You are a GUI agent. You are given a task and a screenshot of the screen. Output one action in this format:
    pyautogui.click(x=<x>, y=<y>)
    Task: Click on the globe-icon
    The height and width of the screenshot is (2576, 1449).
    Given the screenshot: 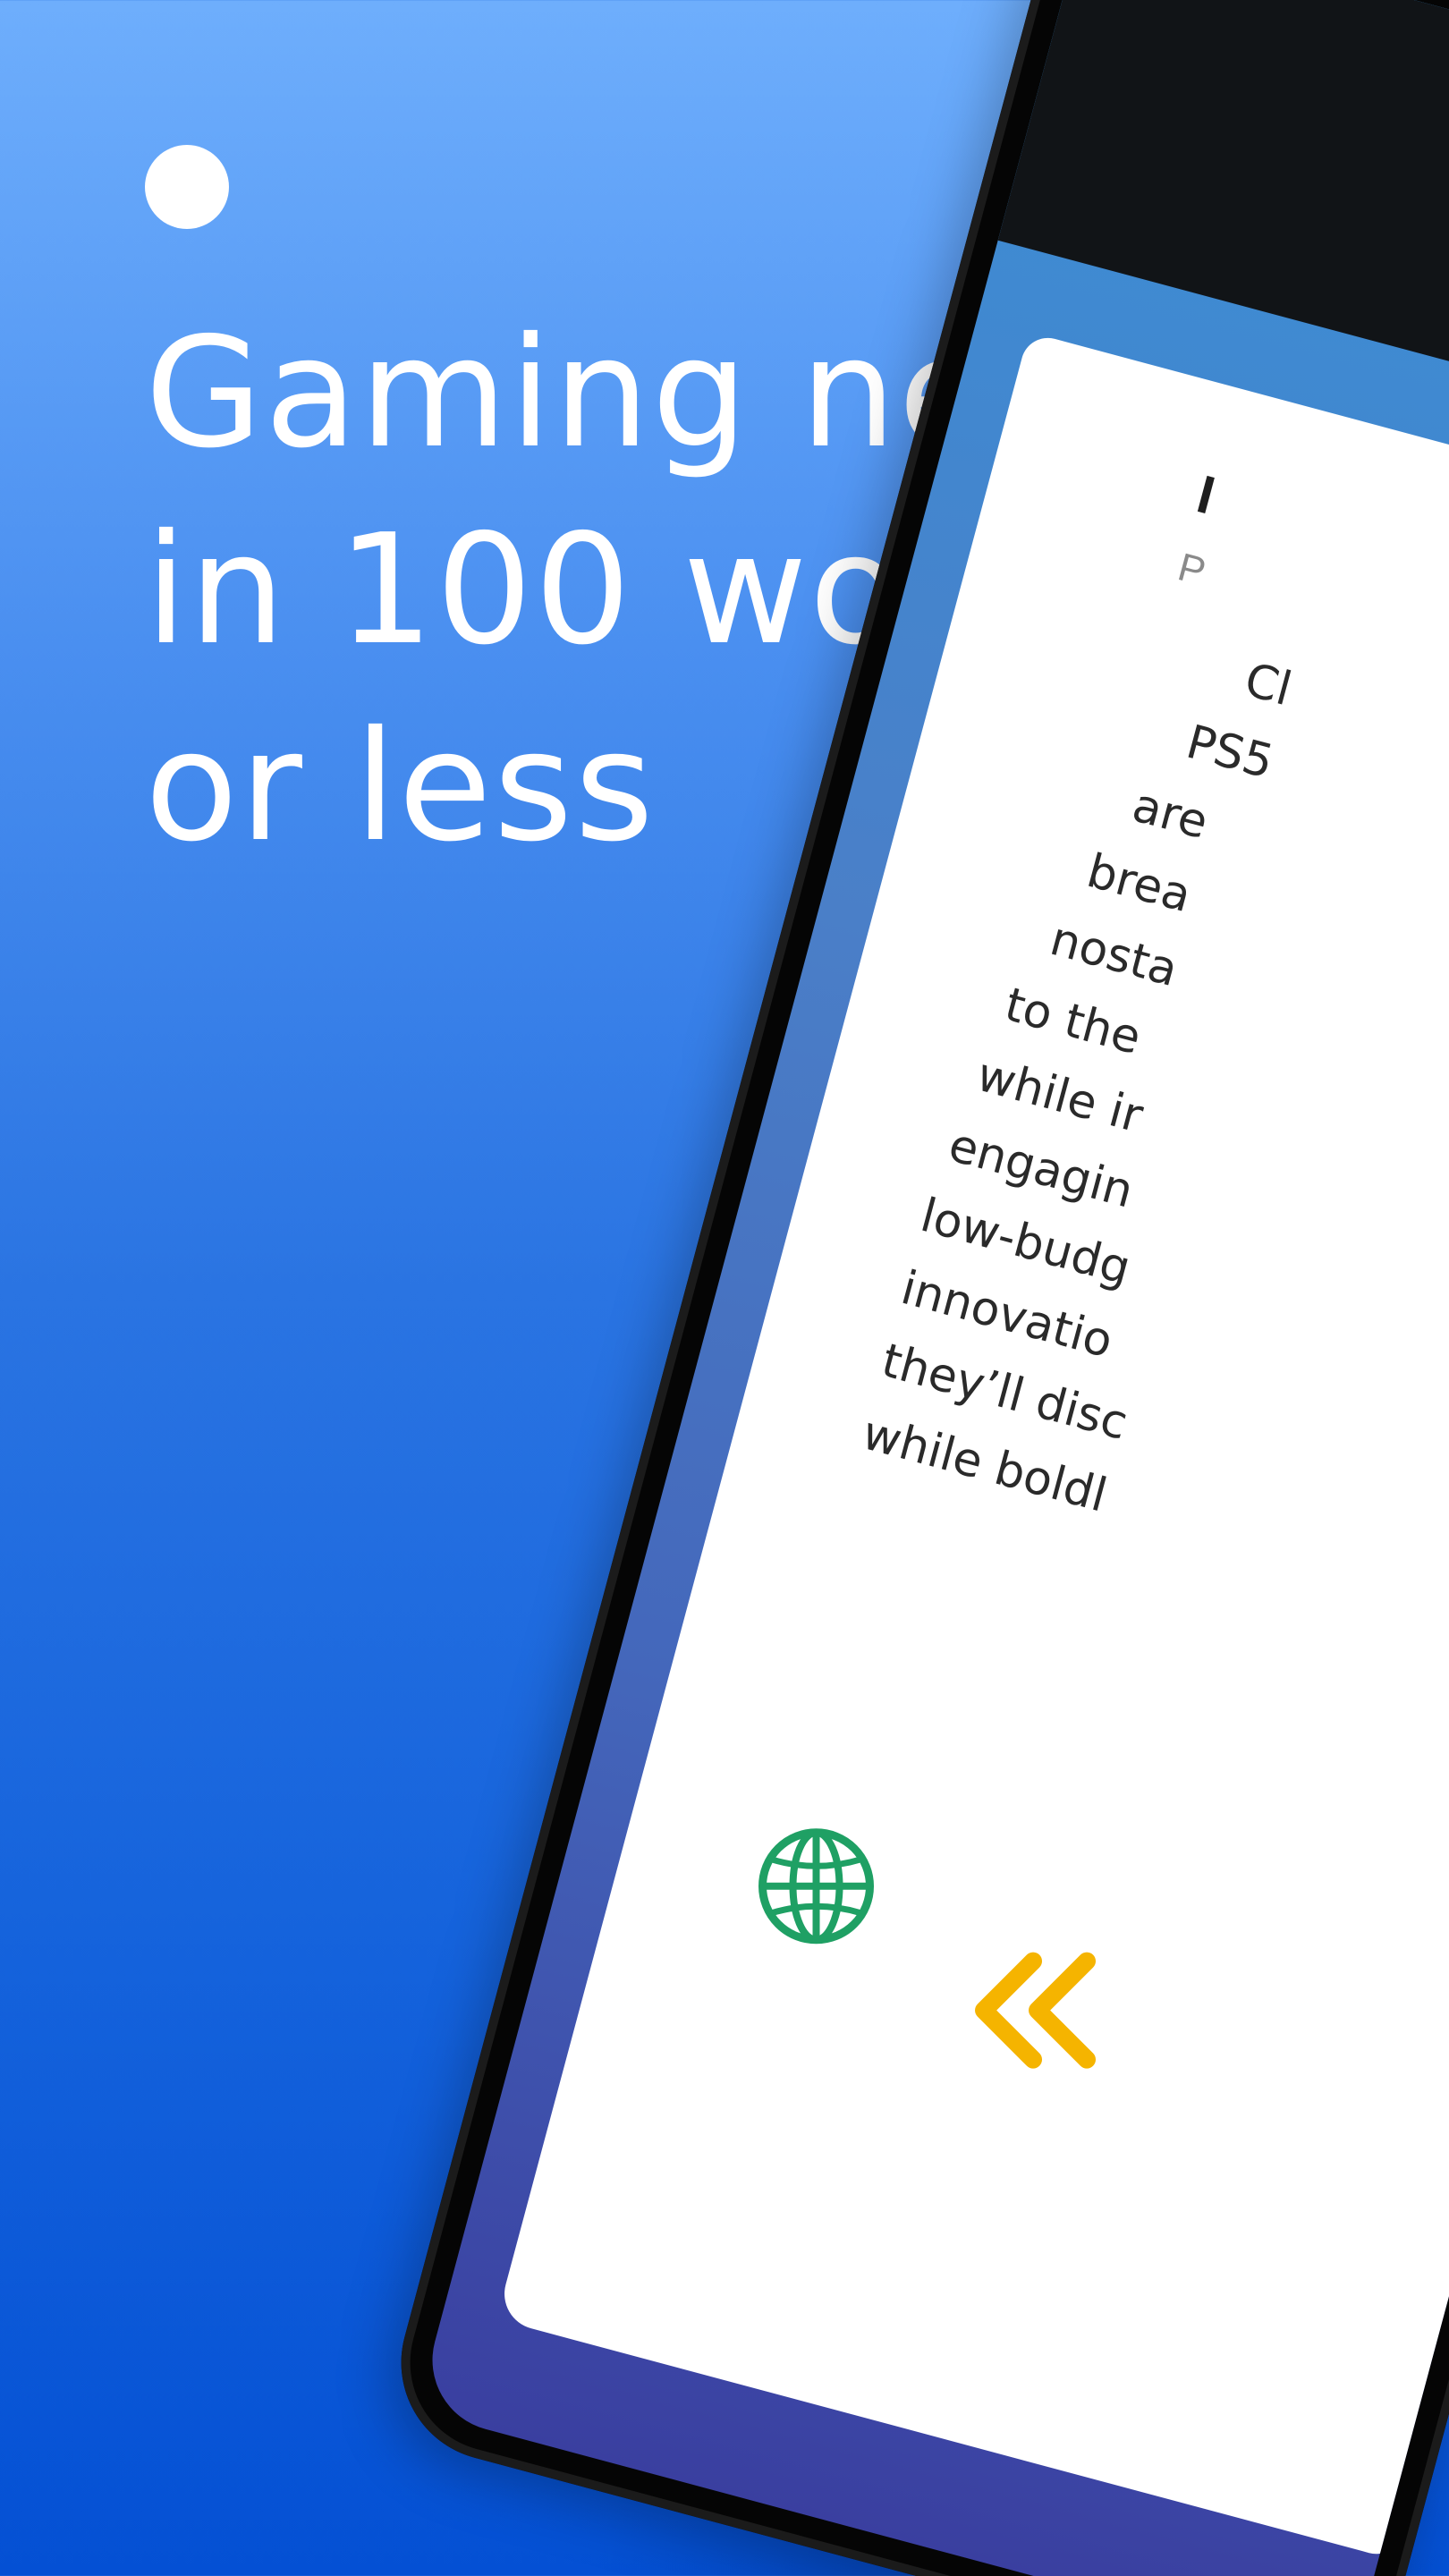 What is the action you would take?
    pyautogui.click(x=816, y=1886)
    